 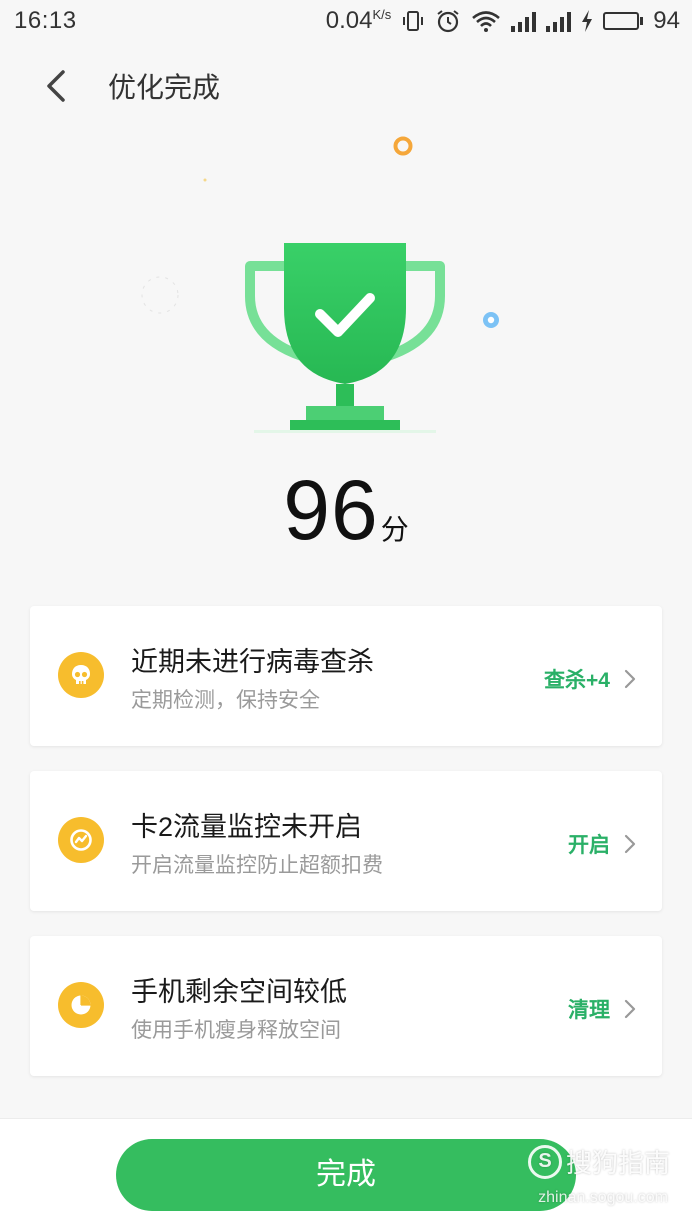 I want to click on signal-icon-sim1, so click(x=524, y=21).